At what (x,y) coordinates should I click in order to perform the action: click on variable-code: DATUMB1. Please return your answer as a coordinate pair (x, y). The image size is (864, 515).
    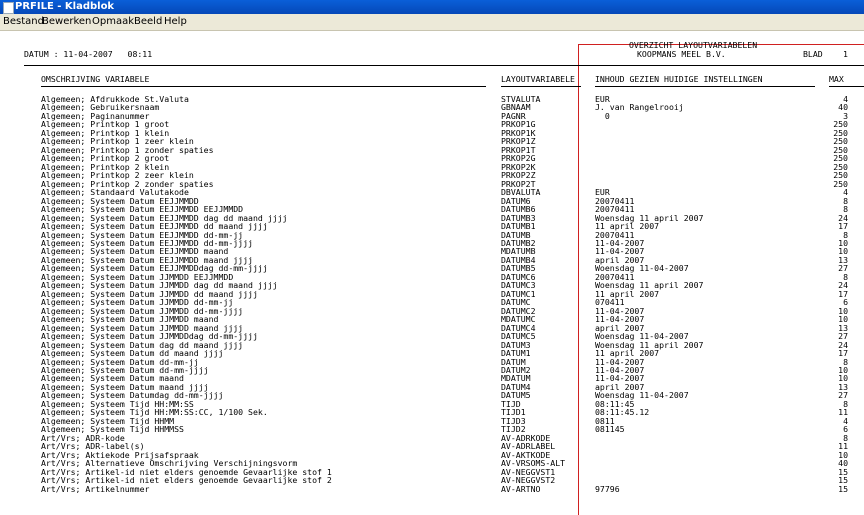
    Looking at the image, I should click on (518, 226).